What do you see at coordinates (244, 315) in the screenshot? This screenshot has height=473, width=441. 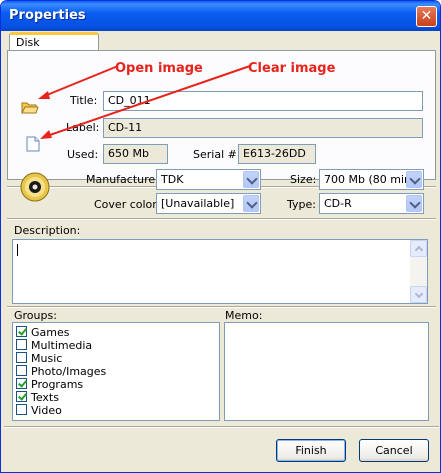 I see `memo-label: Memo:` at bounding box center [244, 315].